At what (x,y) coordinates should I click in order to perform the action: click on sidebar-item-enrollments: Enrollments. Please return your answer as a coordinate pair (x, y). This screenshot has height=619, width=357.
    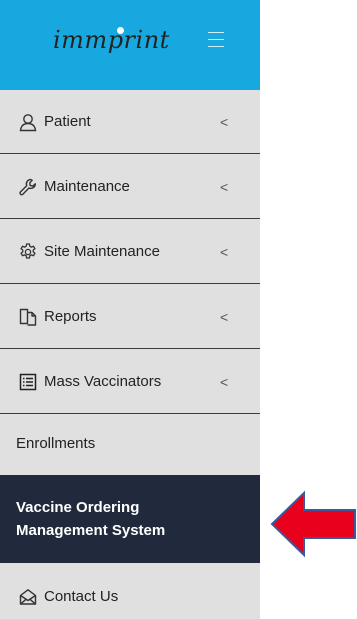
    Looking at the image, I should click on (130, 443).